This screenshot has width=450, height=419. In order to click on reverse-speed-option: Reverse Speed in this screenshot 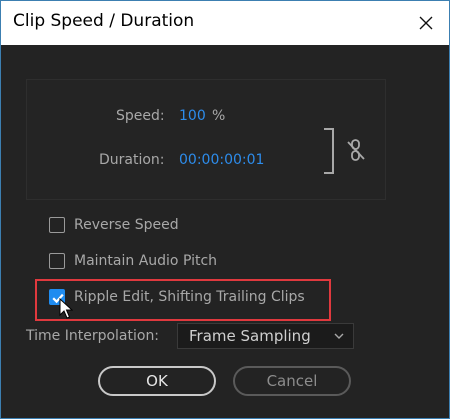, I will do `click(114, 225)`.